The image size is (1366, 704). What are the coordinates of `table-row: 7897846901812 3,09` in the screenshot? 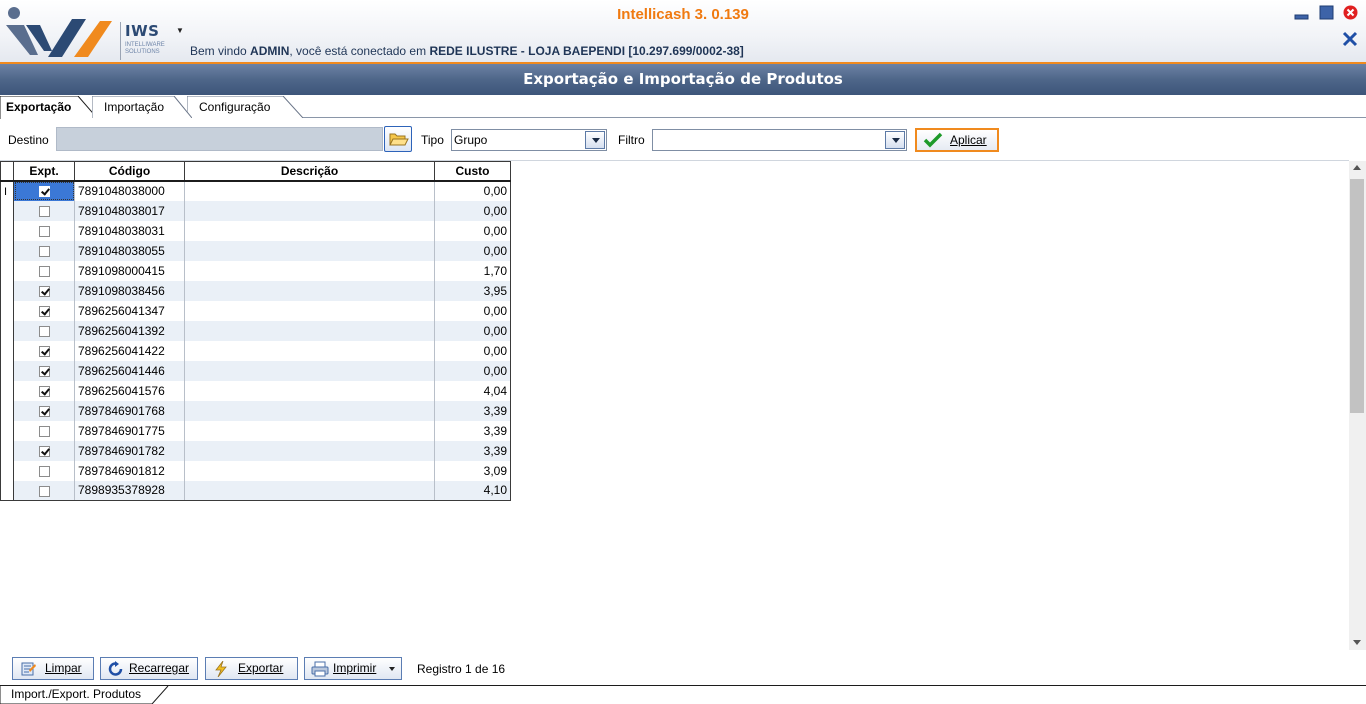 It's located at (255, 470).